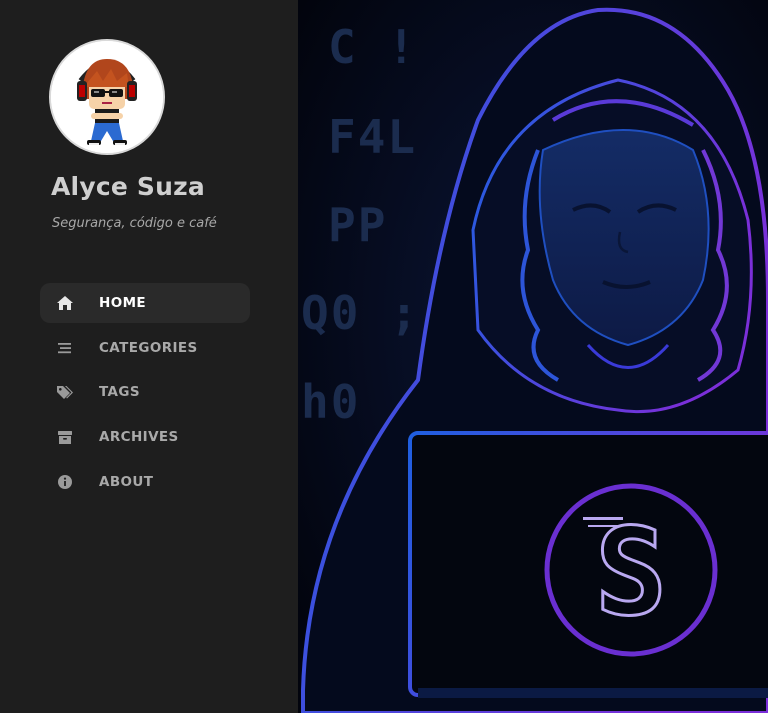 Image resolution: width=768 pixels, height=713 pixels. Describe the element at coordinates (373, 137) in the screenshot. I see `code-line: F4L` at that location.